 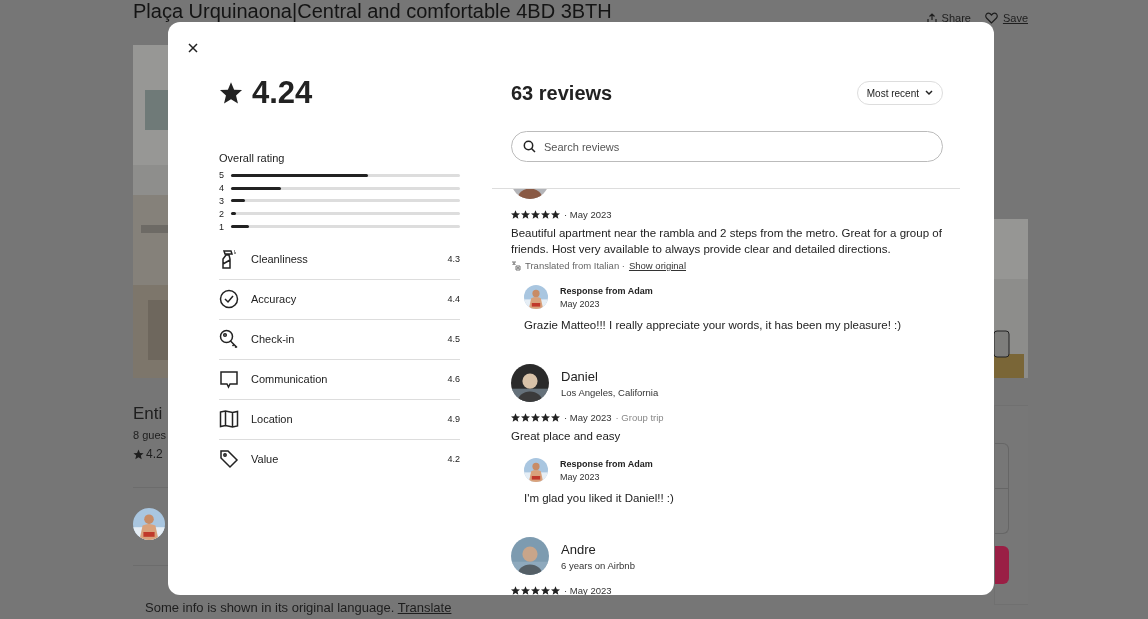 What do you see at coordinates (453, 299) in the screenshot?
I see `category-score: 4.4` at bounding box center [453, 299].